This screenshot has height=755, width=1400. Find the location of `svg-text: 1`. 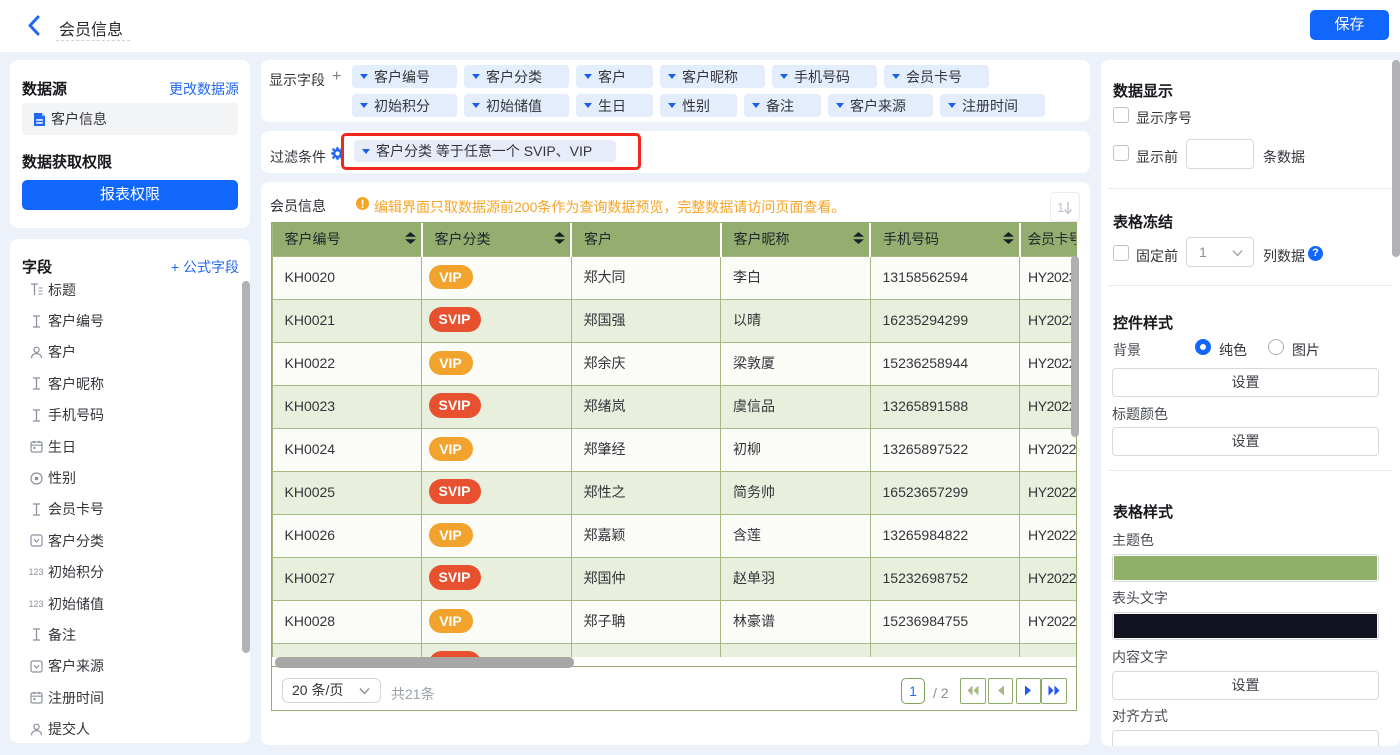

svg-text: 1 is located at coordinates (1060, 207).